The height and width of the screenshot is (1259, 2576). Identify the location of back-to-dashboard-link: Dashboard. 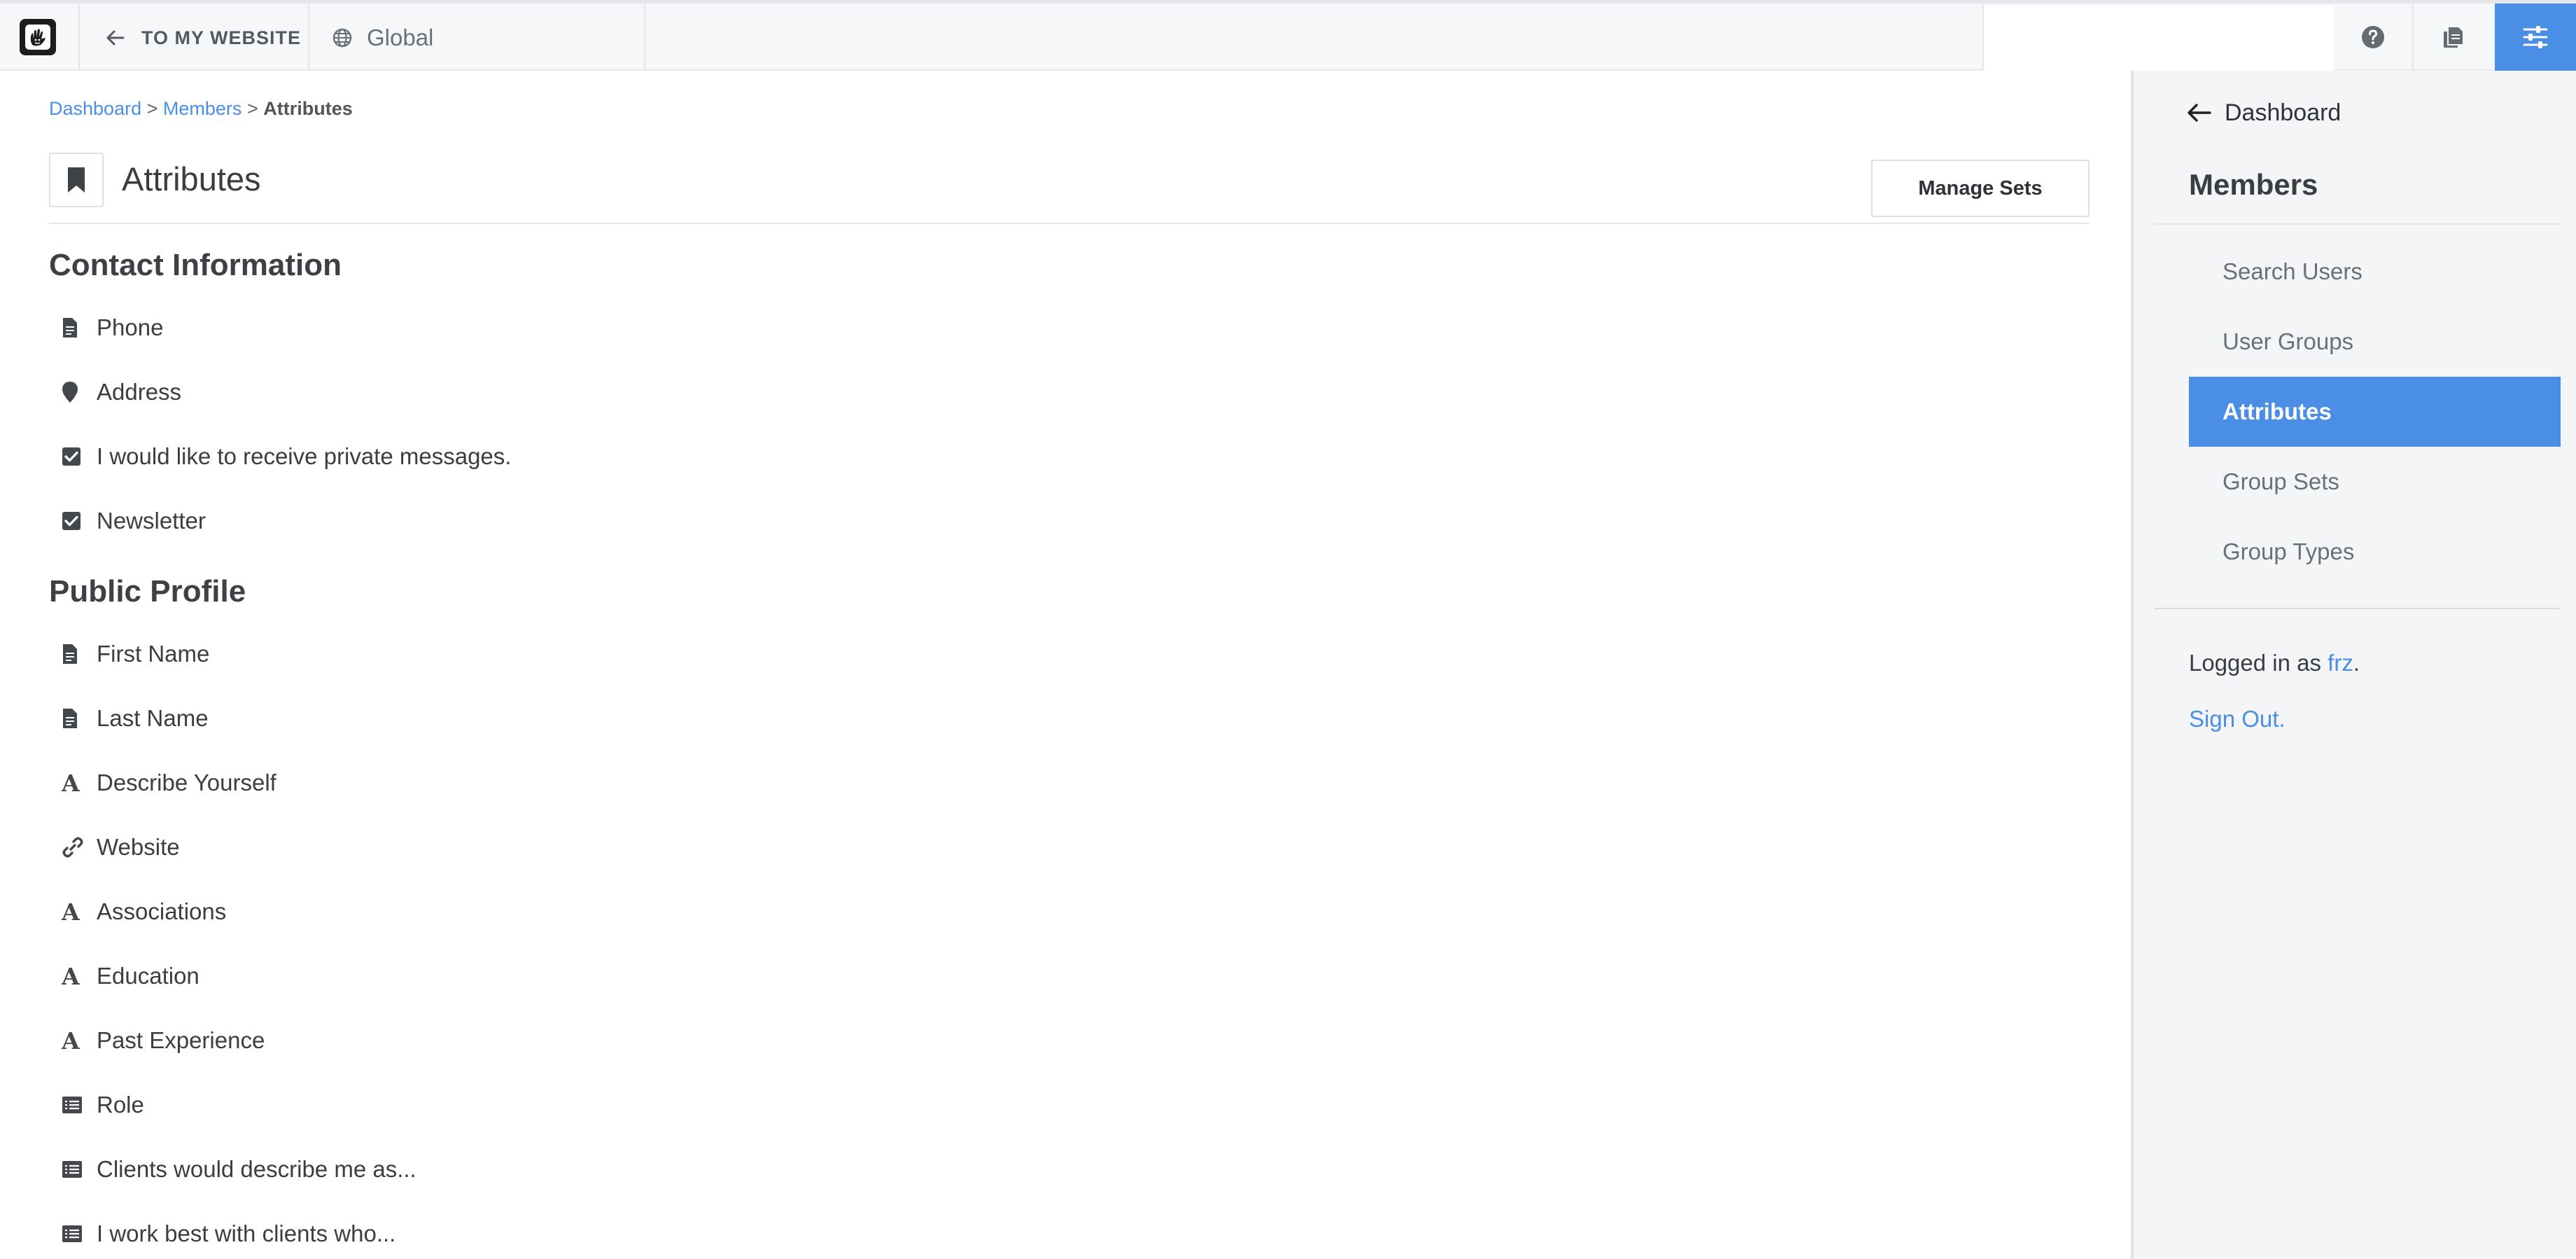
(2264, 113).